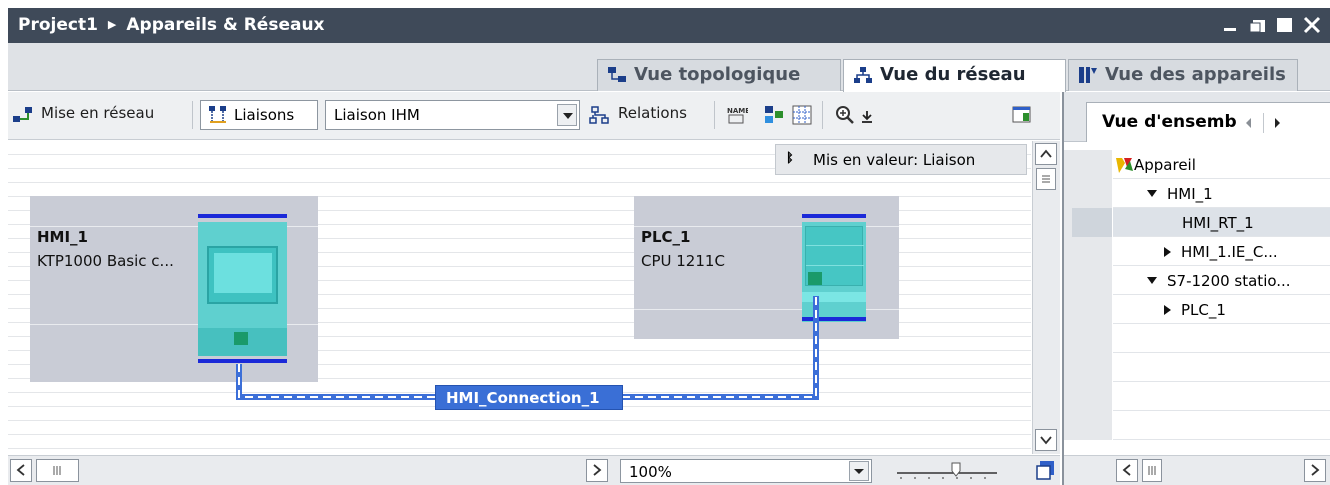  Describe the element at coordinates (746, 471) in the screenshot. I see `zoom-select: 100%` at that location.